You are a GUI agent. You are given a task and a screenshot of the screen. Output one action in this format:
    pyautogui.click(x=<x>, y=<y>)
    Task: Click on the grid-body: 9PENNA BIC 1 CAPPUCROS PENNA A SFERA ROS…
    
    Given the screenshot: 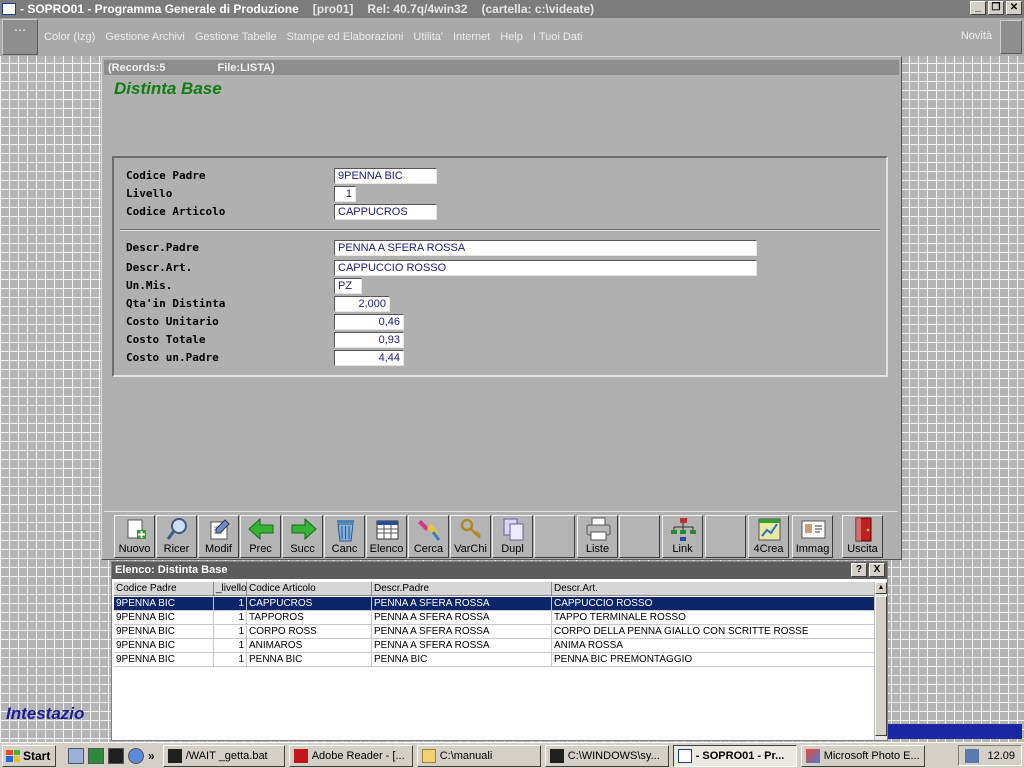 What is the action you would take?
    pyautogui.click(x=494, y=632)
    